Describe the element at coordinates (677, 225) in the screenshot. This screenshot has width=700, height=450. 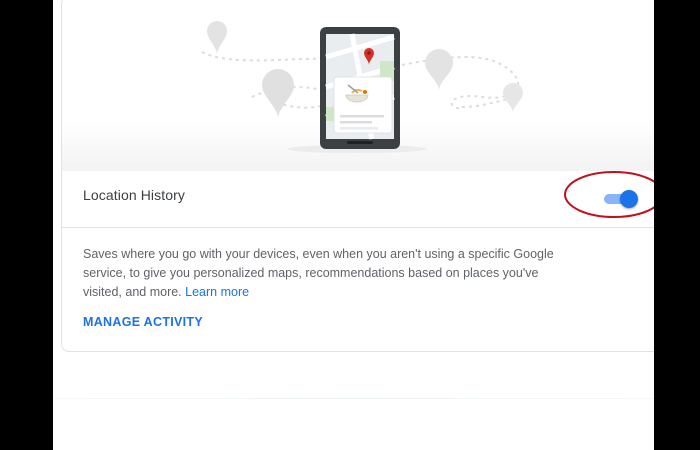
I see `right-black-bar` at that location.